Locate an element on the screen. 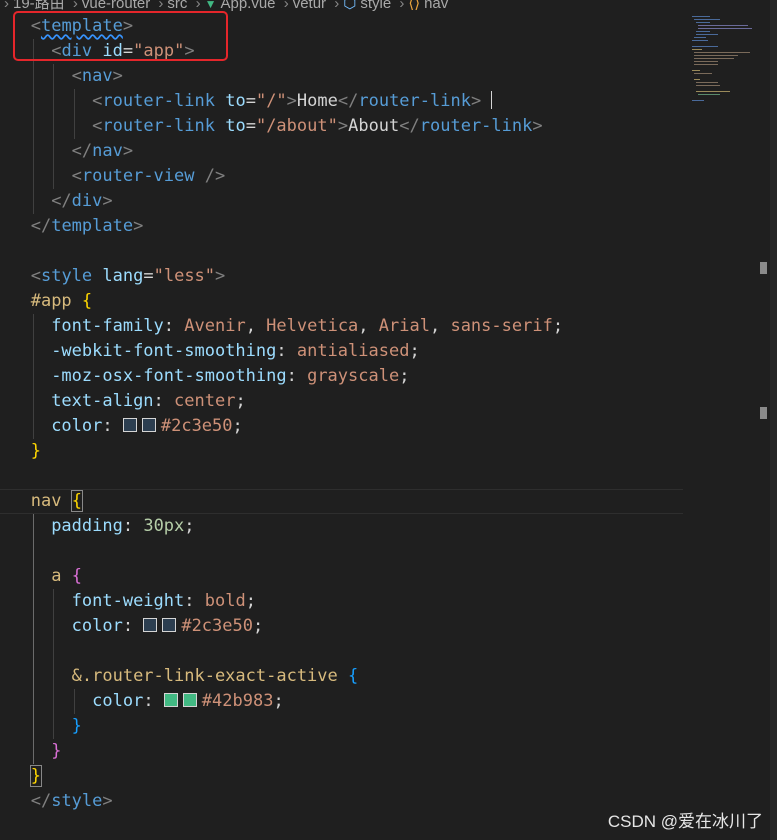 The width and height of the screenshot is (777, 840). code-line: &.router-link-exact-active { is located at coordinates (215, 676).